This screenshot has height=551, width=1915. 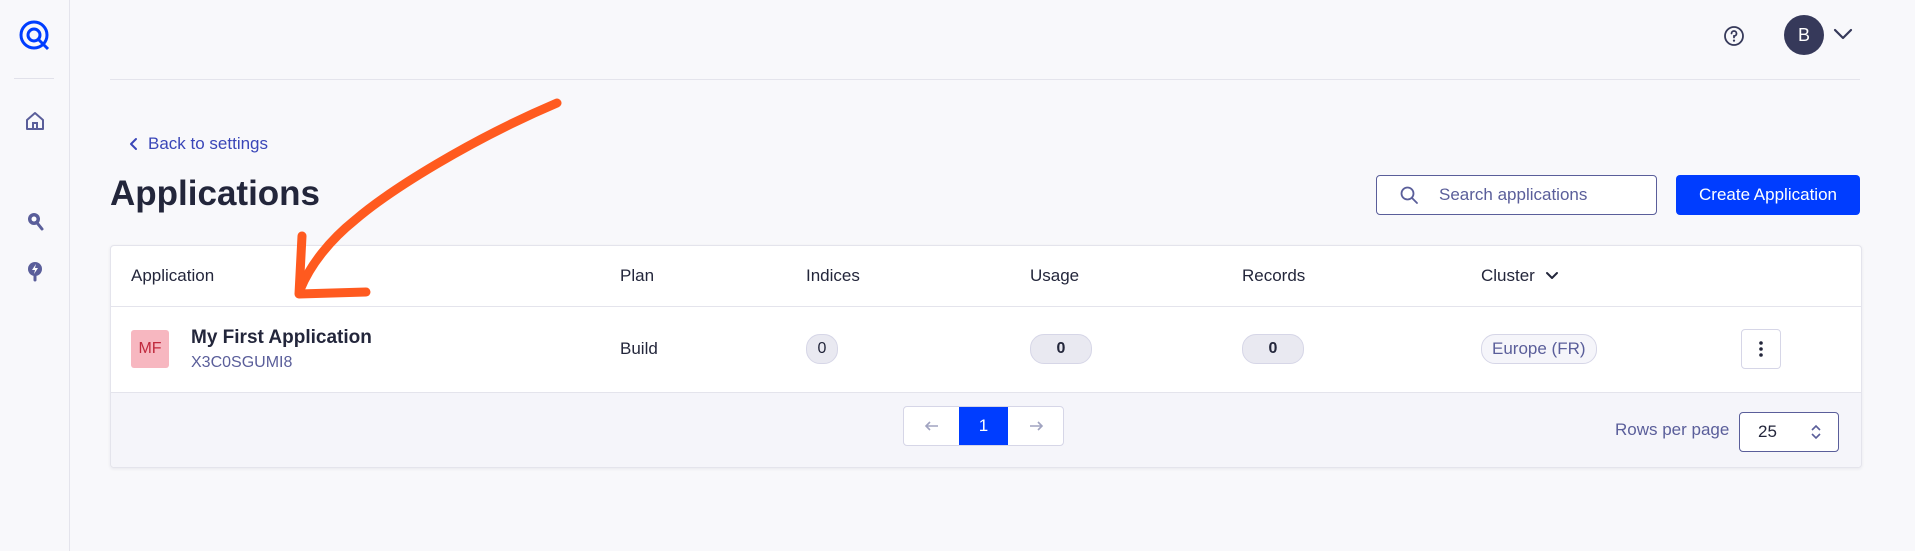 I want to click on back-to-settings-link: Back to settings, so click(x=198, y=144).